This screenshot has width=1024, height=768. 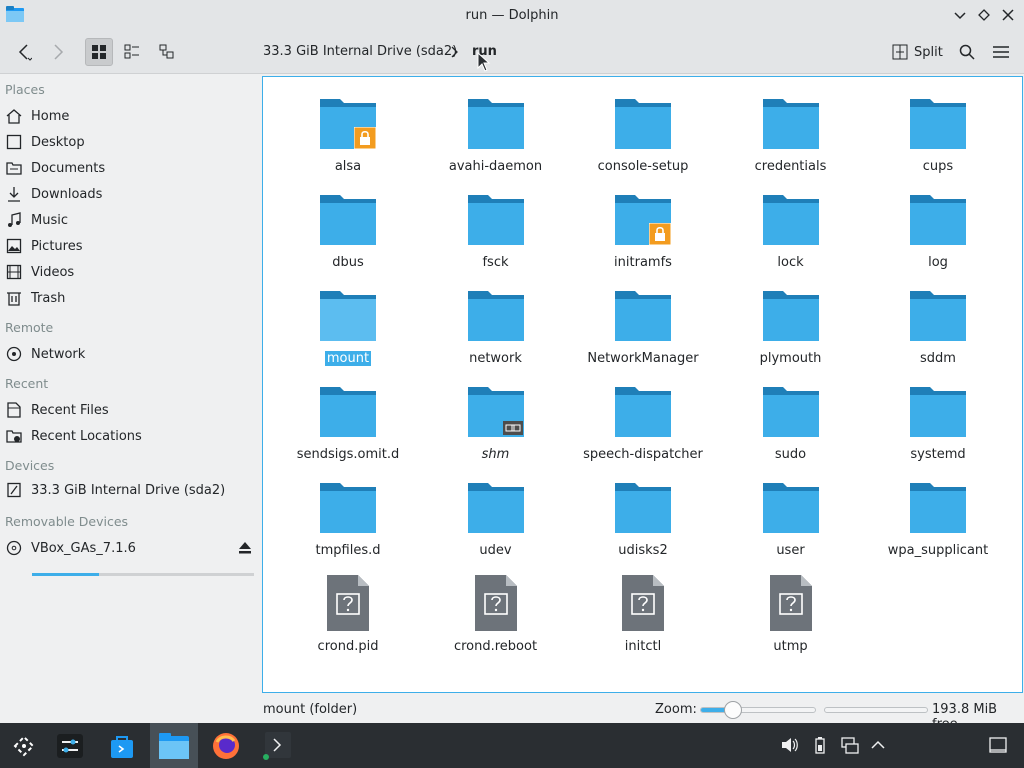 What do you see at coordinates (791, 518) in the screenshot?
I see `folder-item: user` at bounding box center [791, 518].